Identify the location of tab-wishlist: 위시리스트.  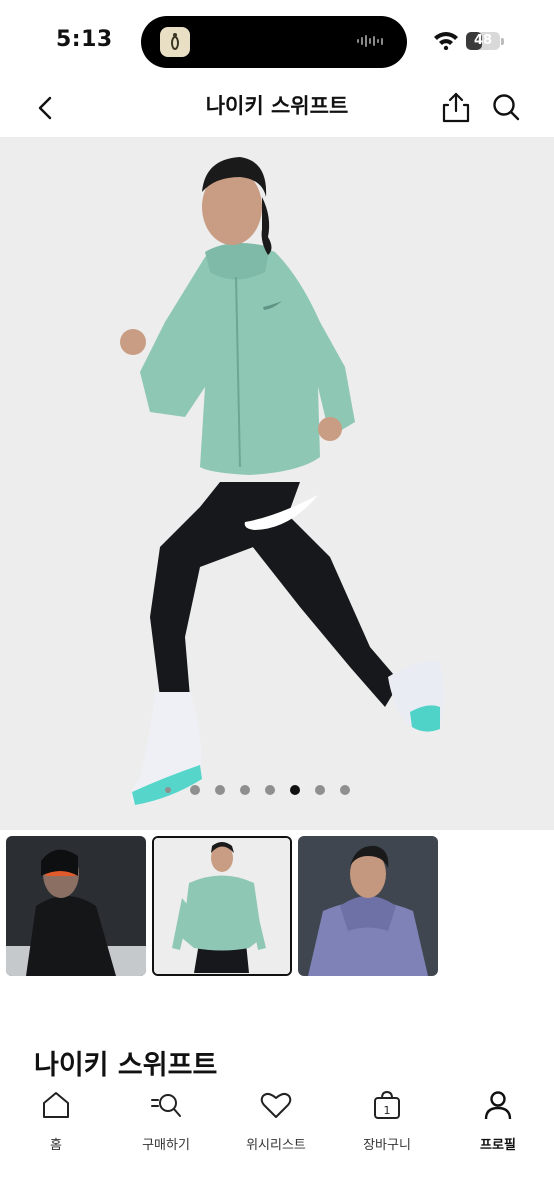
(276, 1123).